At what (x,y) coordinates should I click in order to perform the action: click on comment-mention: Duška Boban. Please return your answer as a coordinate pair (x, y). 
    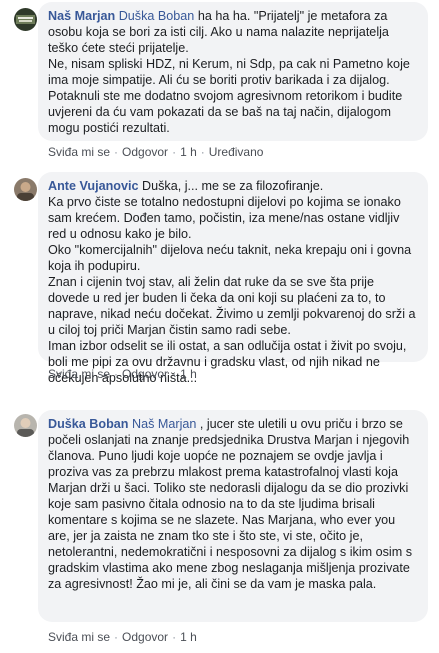
    Looking at the image, I should click on (157, 16).